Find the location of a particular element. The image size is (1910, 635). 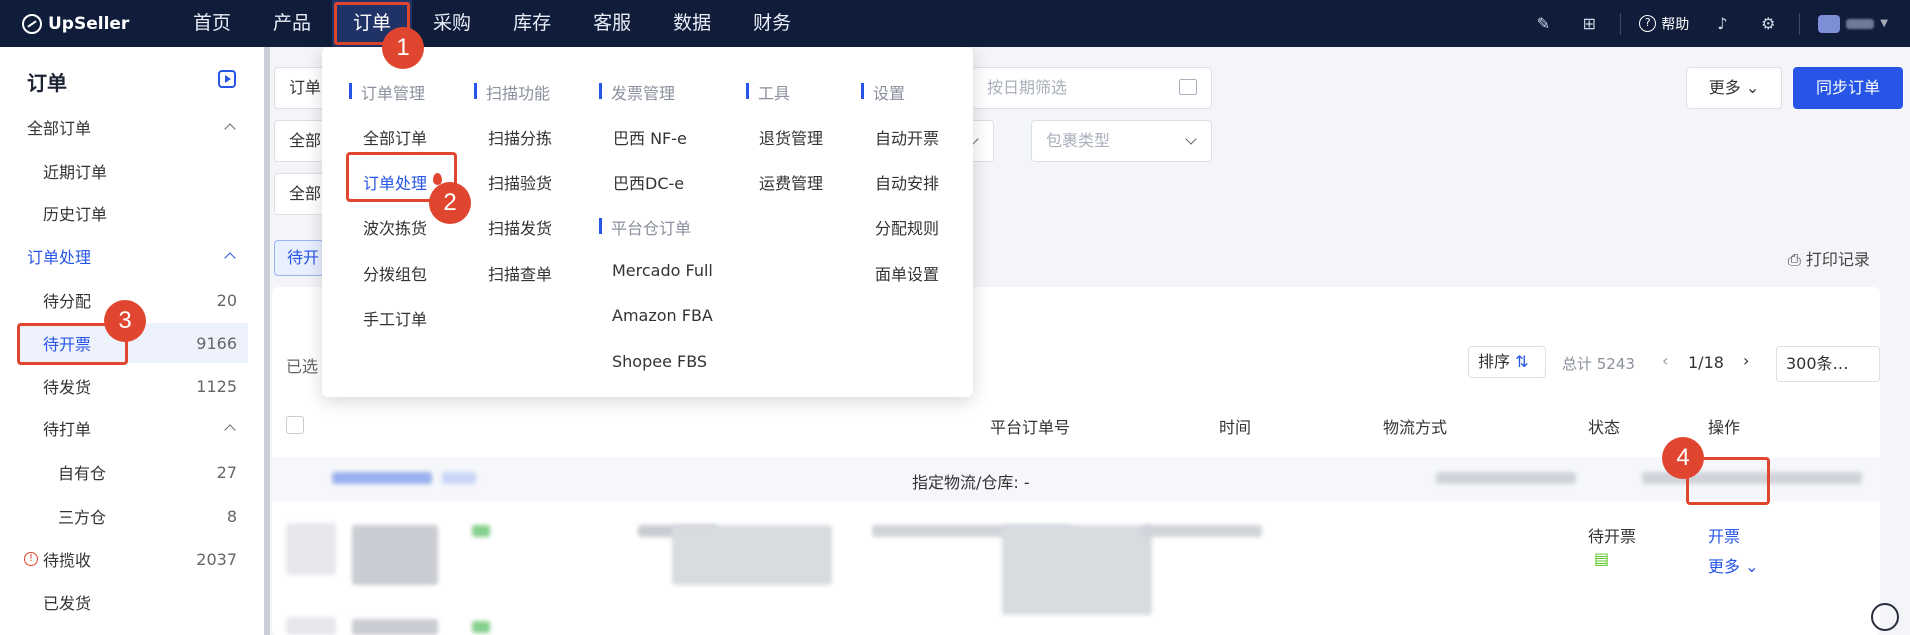

sidebar-item-shipped: 已发货 is located at coordinates (124, 602).